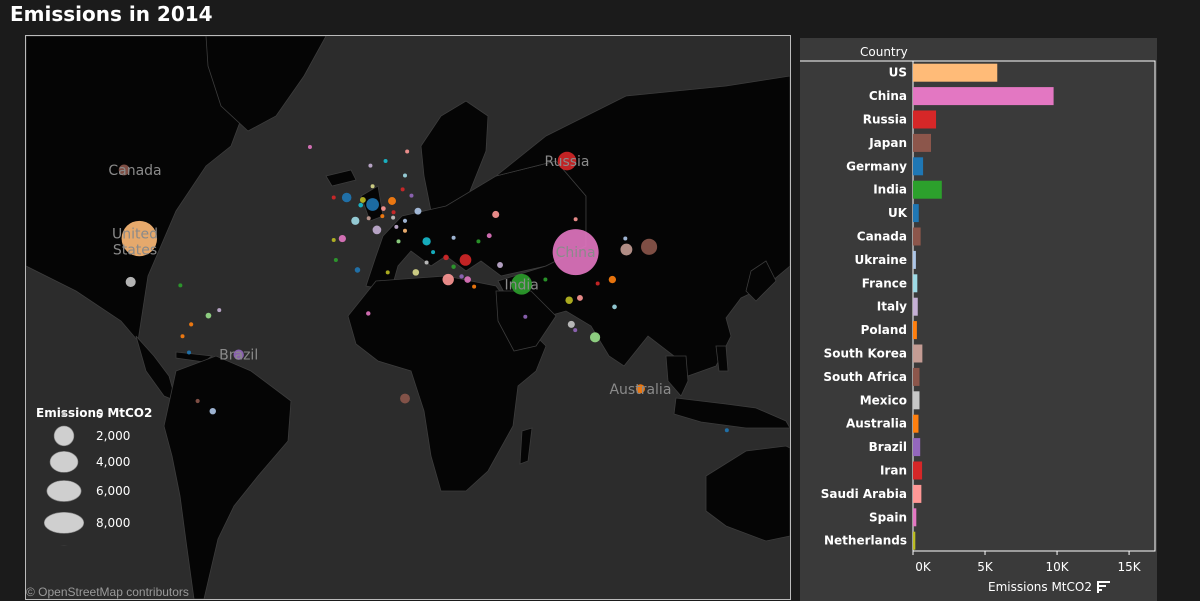  Describe the element at coordinates (726, 430) in the screenshot. I see `bubble-new-zealand` at that location.